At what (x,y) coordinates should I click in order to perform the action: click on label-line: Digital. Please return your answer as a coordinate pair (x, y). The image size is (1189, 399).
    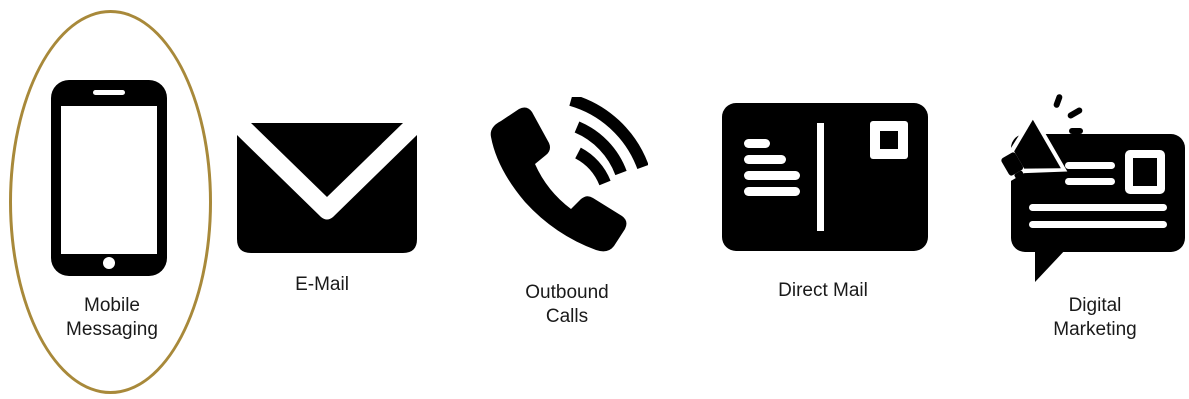
    Looking at the image, I should click on (1095, 305).